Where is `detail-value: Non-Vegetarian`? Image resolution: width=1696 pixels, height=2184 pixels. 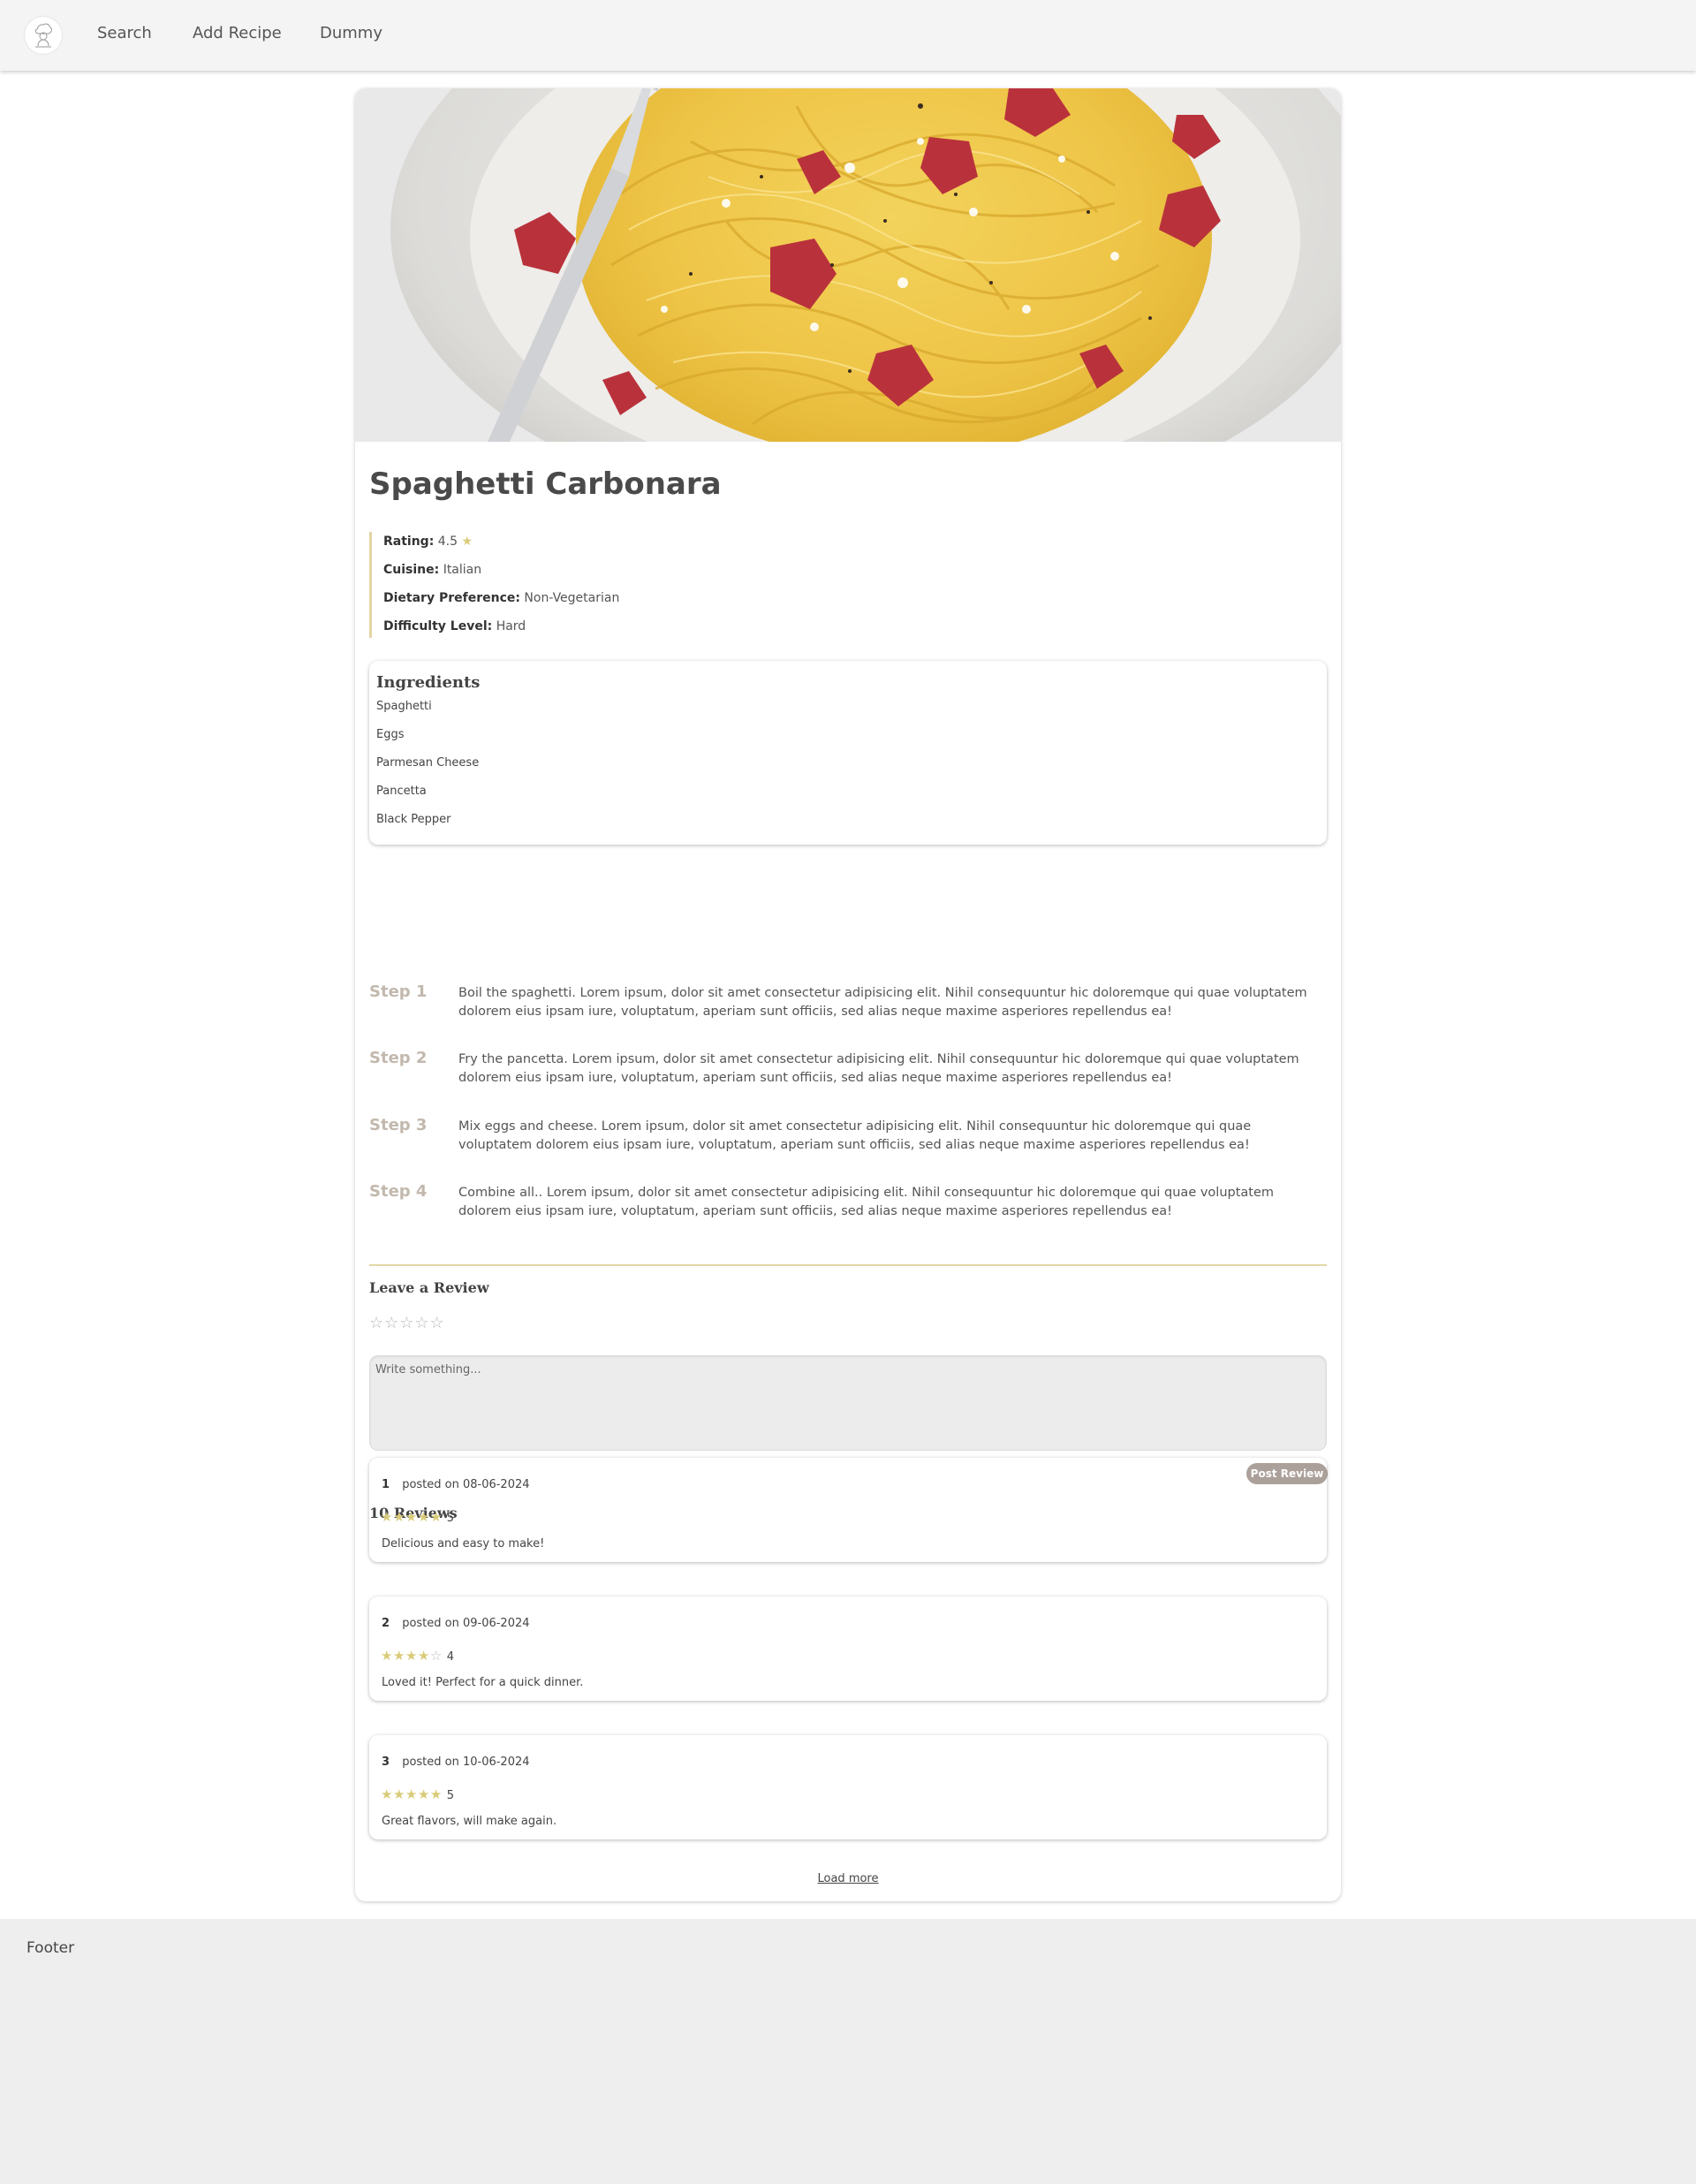 detail-value: Non-Vegetarian is located at coordinates (572, 598).